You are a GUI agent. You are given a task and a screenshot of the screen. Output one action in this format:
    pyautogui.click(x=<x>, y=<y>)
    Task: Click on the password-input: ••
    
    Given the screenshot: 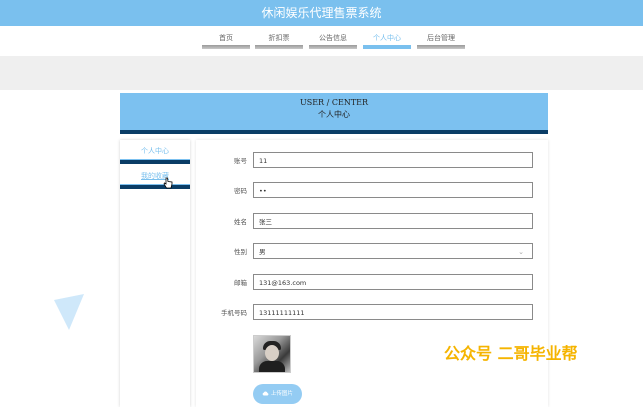 What is the action you would take?
    pyautogui.click(x=393, y=190)
    